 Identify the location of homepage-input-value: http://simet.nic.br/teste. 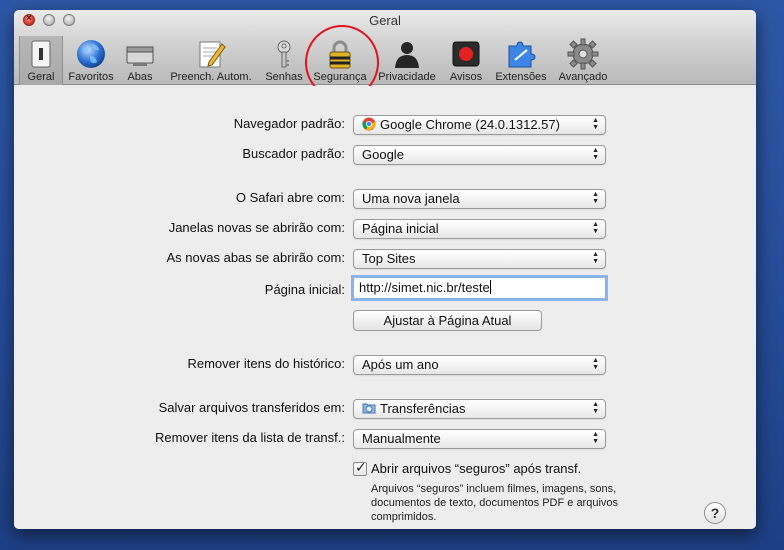
(424, 287).